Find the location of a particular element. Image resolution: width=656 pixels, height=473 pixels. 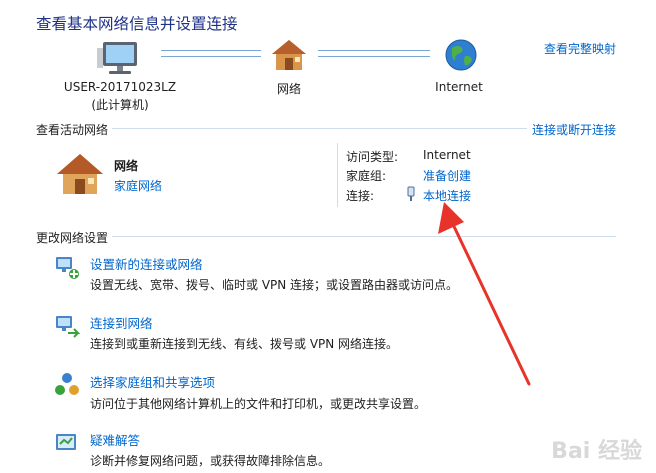

task-homegroup-link: 选择家庭组和共享选项 is located at coordinates (152, 381).